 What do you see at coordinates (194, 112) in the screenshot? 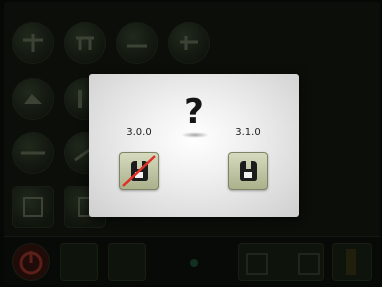
I see `question-mark: ?` at bounding box center [194, 112].